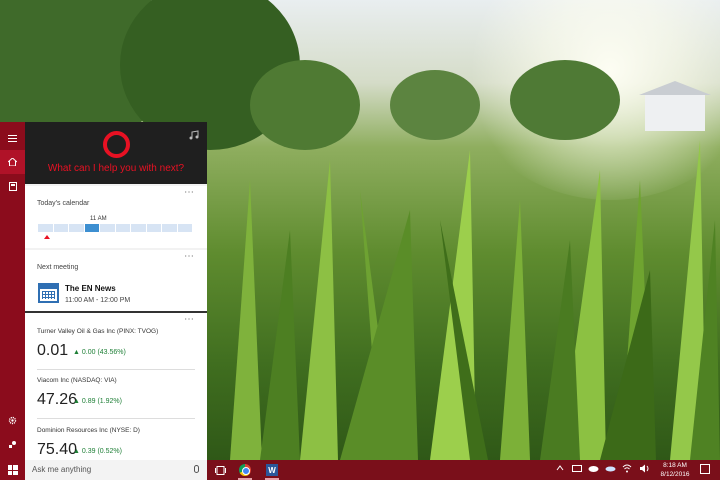 This screenshot has width=720, height=480. Describe the element at coordinates (47, 237) in the screenshot. I see `current-time-indicator` at that location.